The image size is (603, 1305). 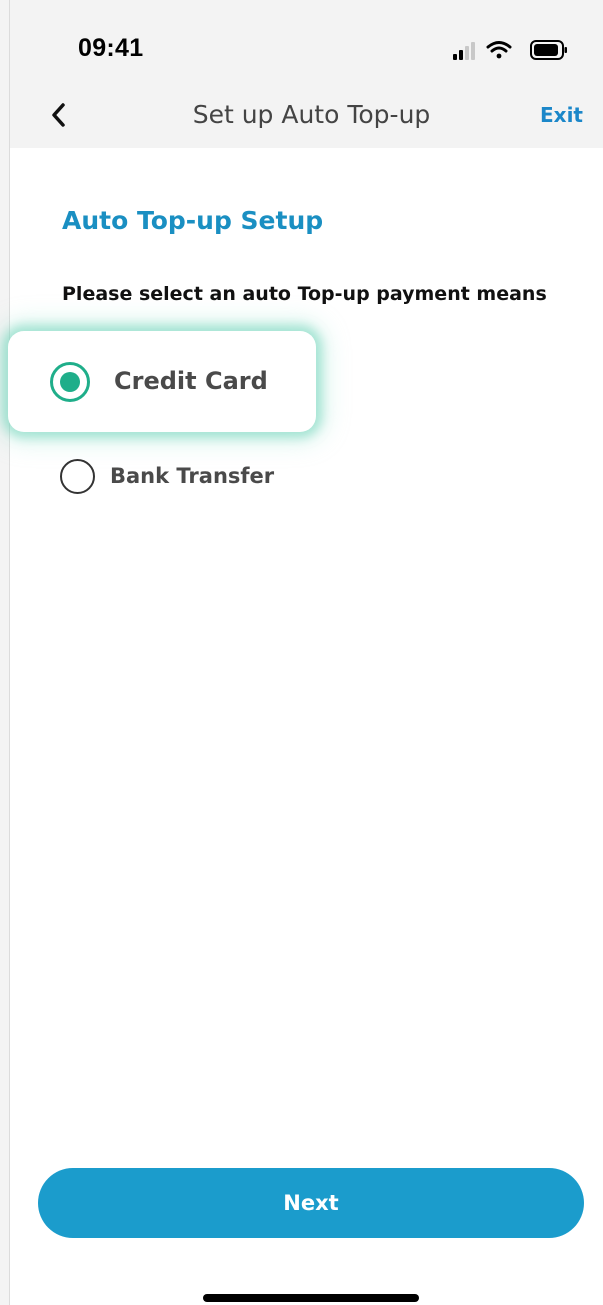 I want to click on screen-frame-edge, so click(x=5, y=652).